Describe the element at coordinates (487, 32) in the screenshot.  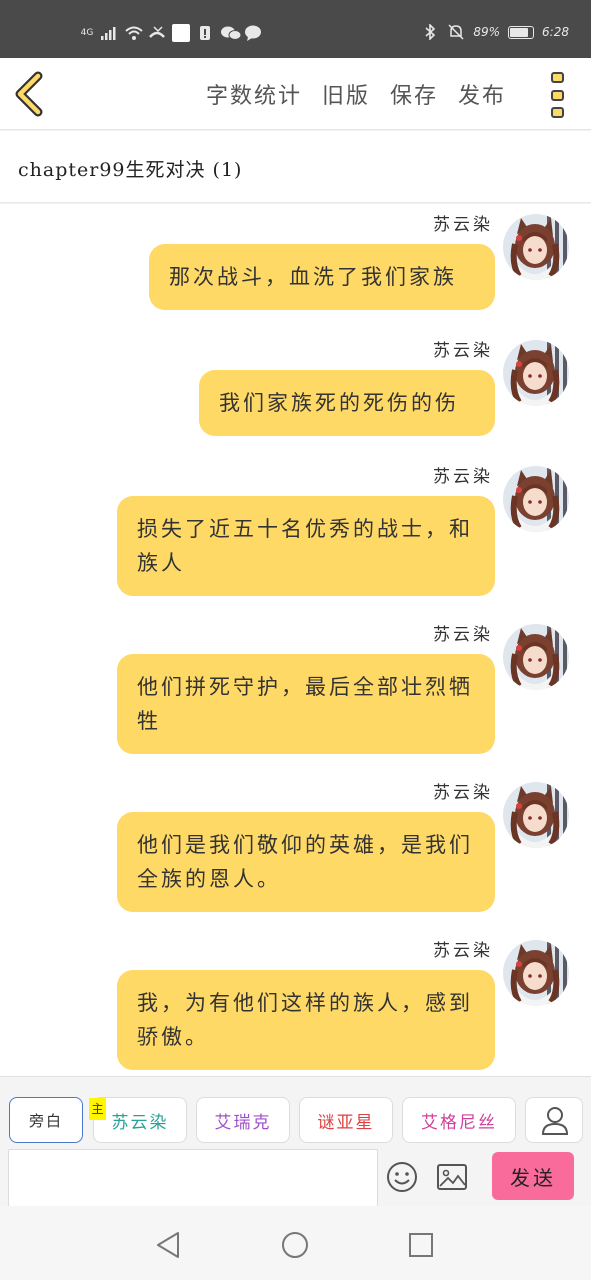
I see `battery-percent: 89%` at that location.